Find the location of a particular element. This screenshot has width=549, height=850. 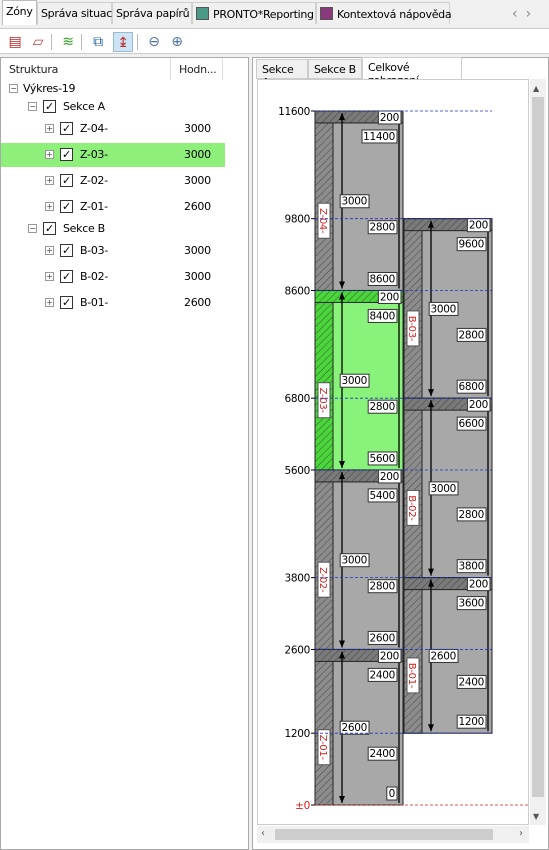

tree-item-label: Sekce B is located at coordinates (84, 228).